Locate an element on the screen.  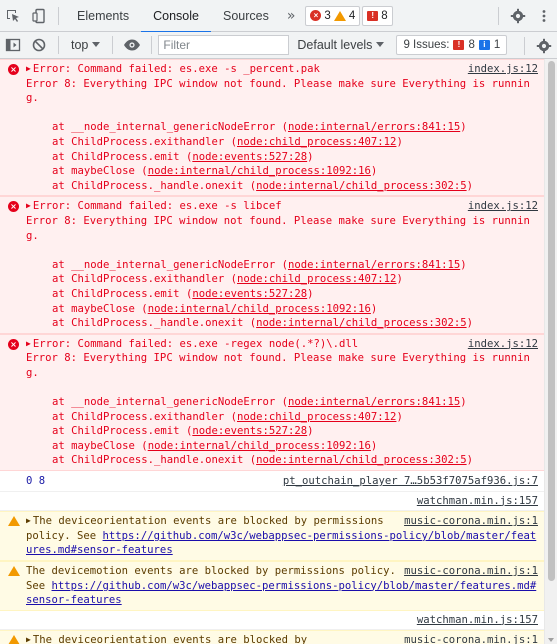
tab-label: Sources is located at coordinates (245, 15).